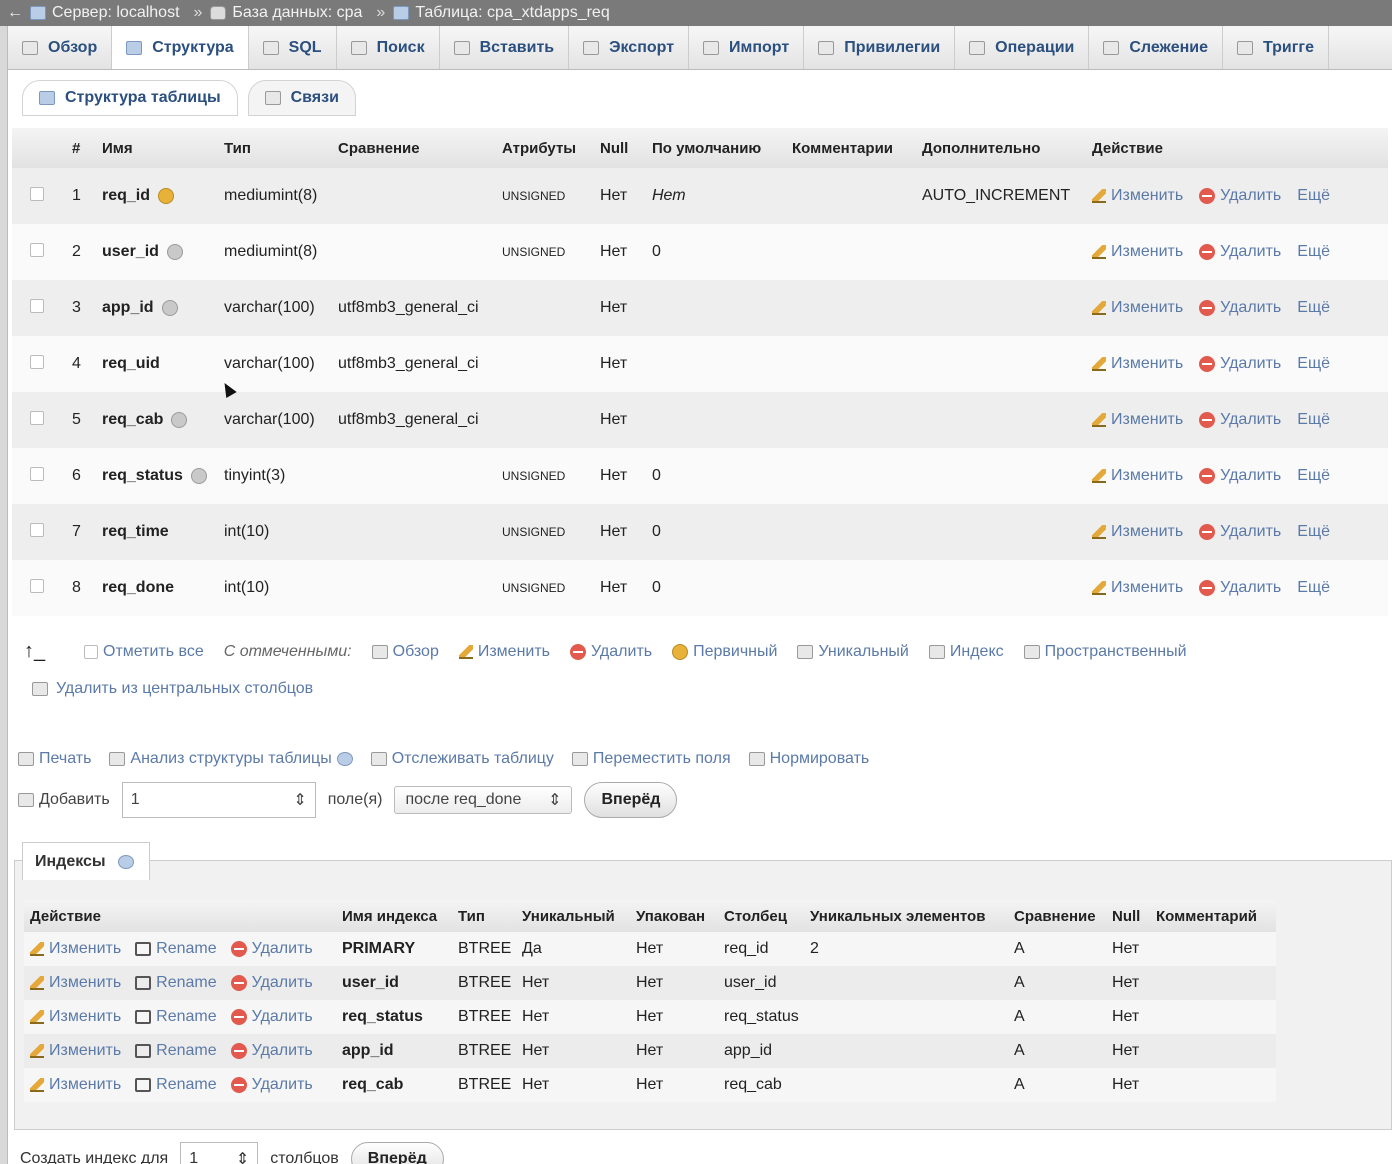 This screenshot has width=1392, height=1164. Describe the element at coordinates (144, 652) in the screenshot. I see `check-all: Отметить все` at that location.